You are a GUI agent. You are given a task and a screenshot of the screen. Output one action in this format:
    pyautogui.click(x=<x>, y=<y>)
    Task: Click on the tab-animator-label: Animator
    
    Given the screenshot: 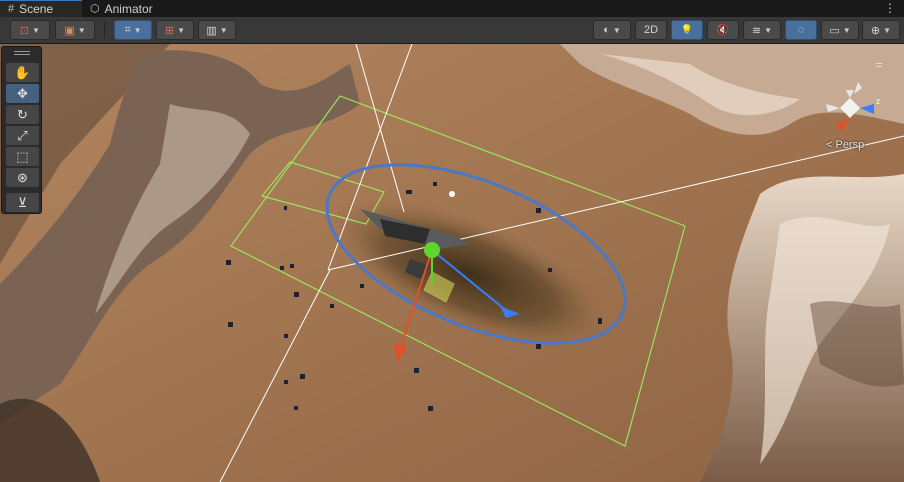 What is the action you would take?
    pyautogui.click(x=128, y=8)
    